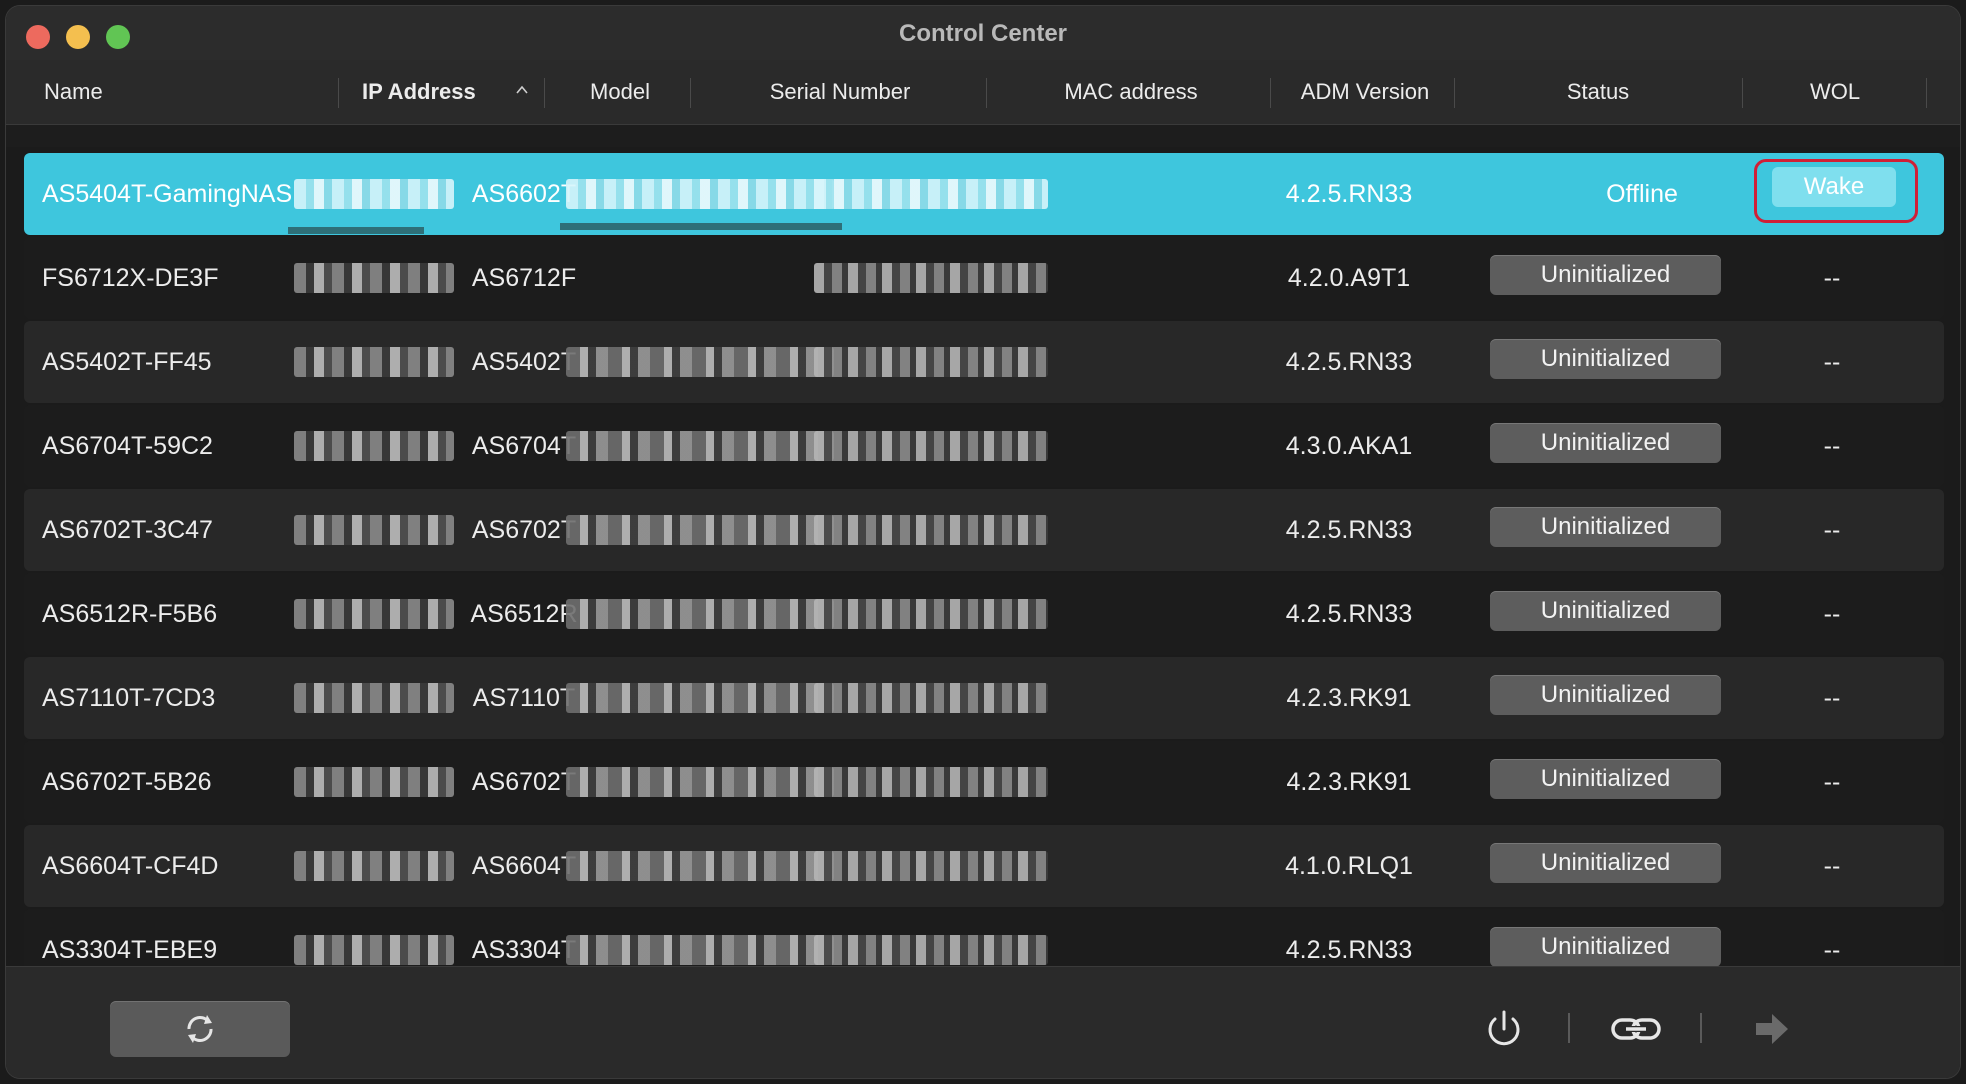 This screenshot has width=1966, height=1084. What do you see at coordinates (620, 92) in the screenshot?
I see `column-header-model: Model` at bounding box center [620, 92].